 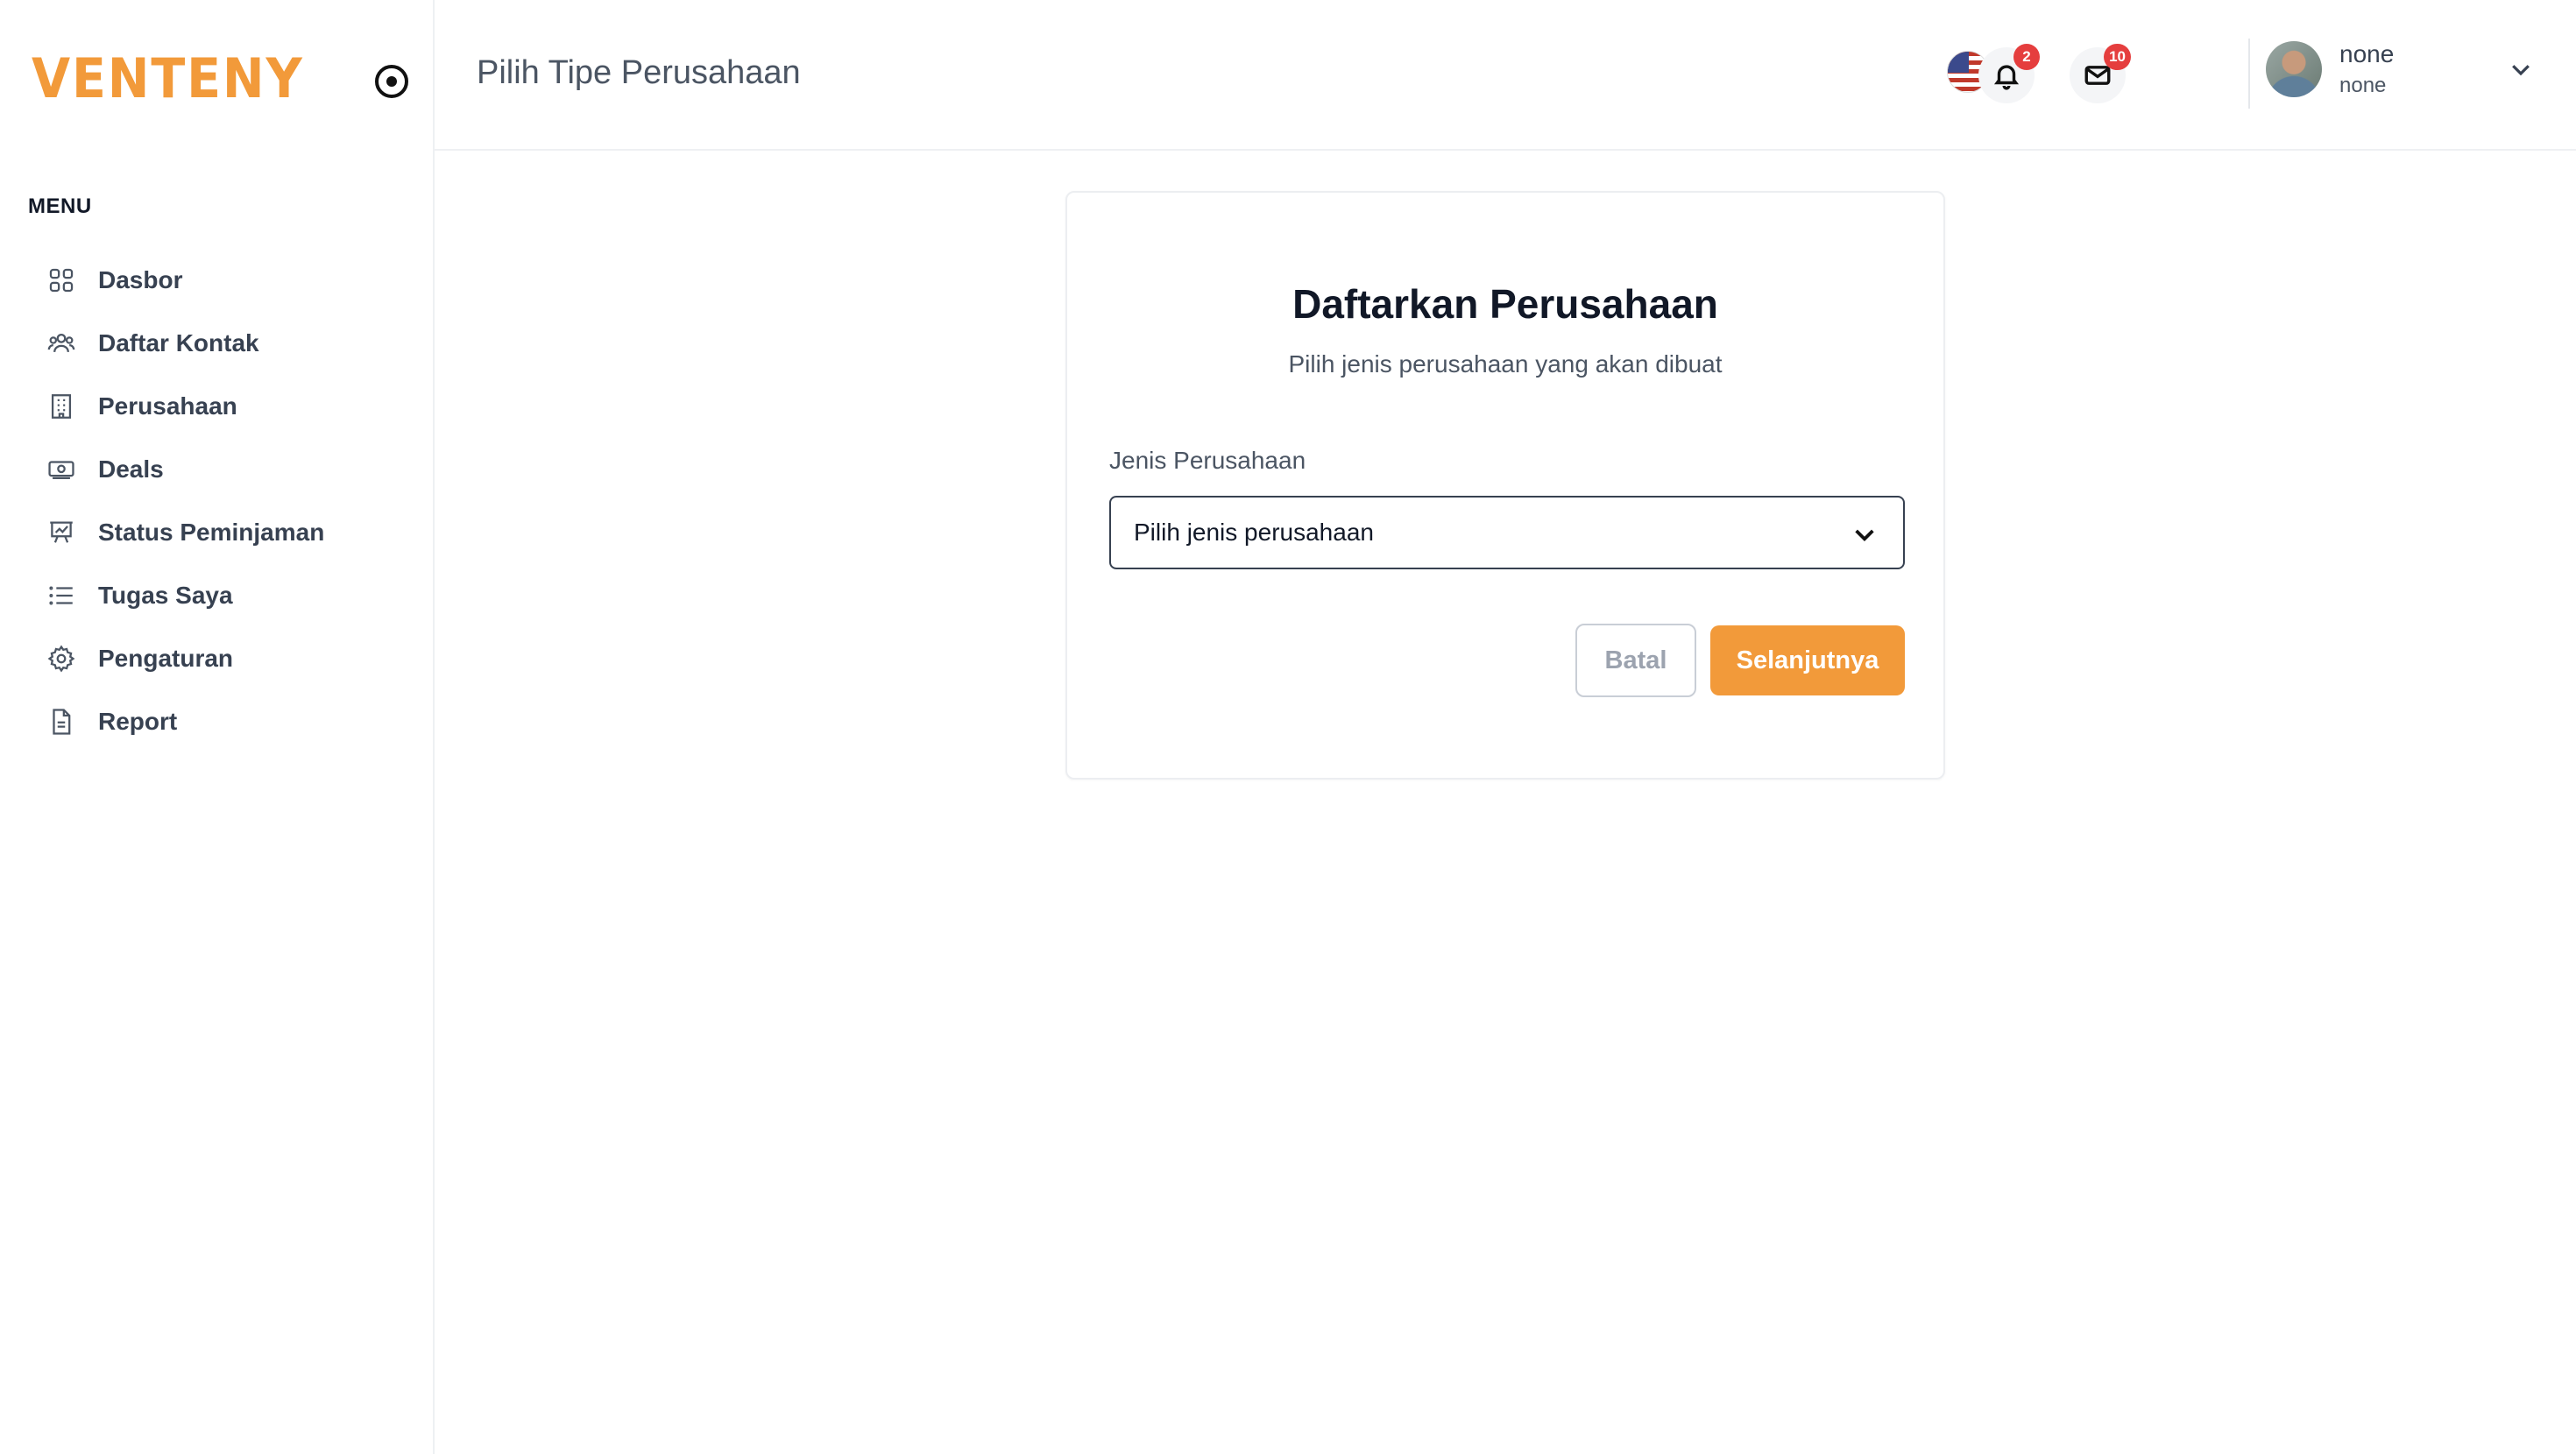 I want to click on logo-text: VENTENY, so click(x=168, y=78).